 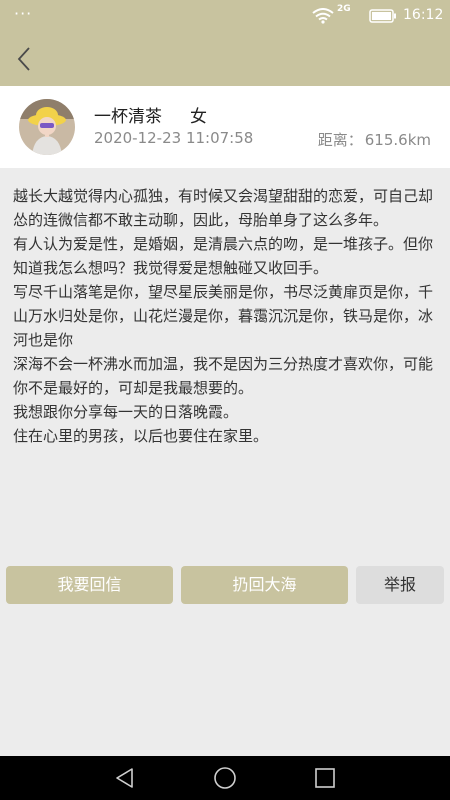 What do you see at coordinates (264, 585) in the screenshot?
I see `throw-back-button: 扔回大海` at bounding box center [264, 585].